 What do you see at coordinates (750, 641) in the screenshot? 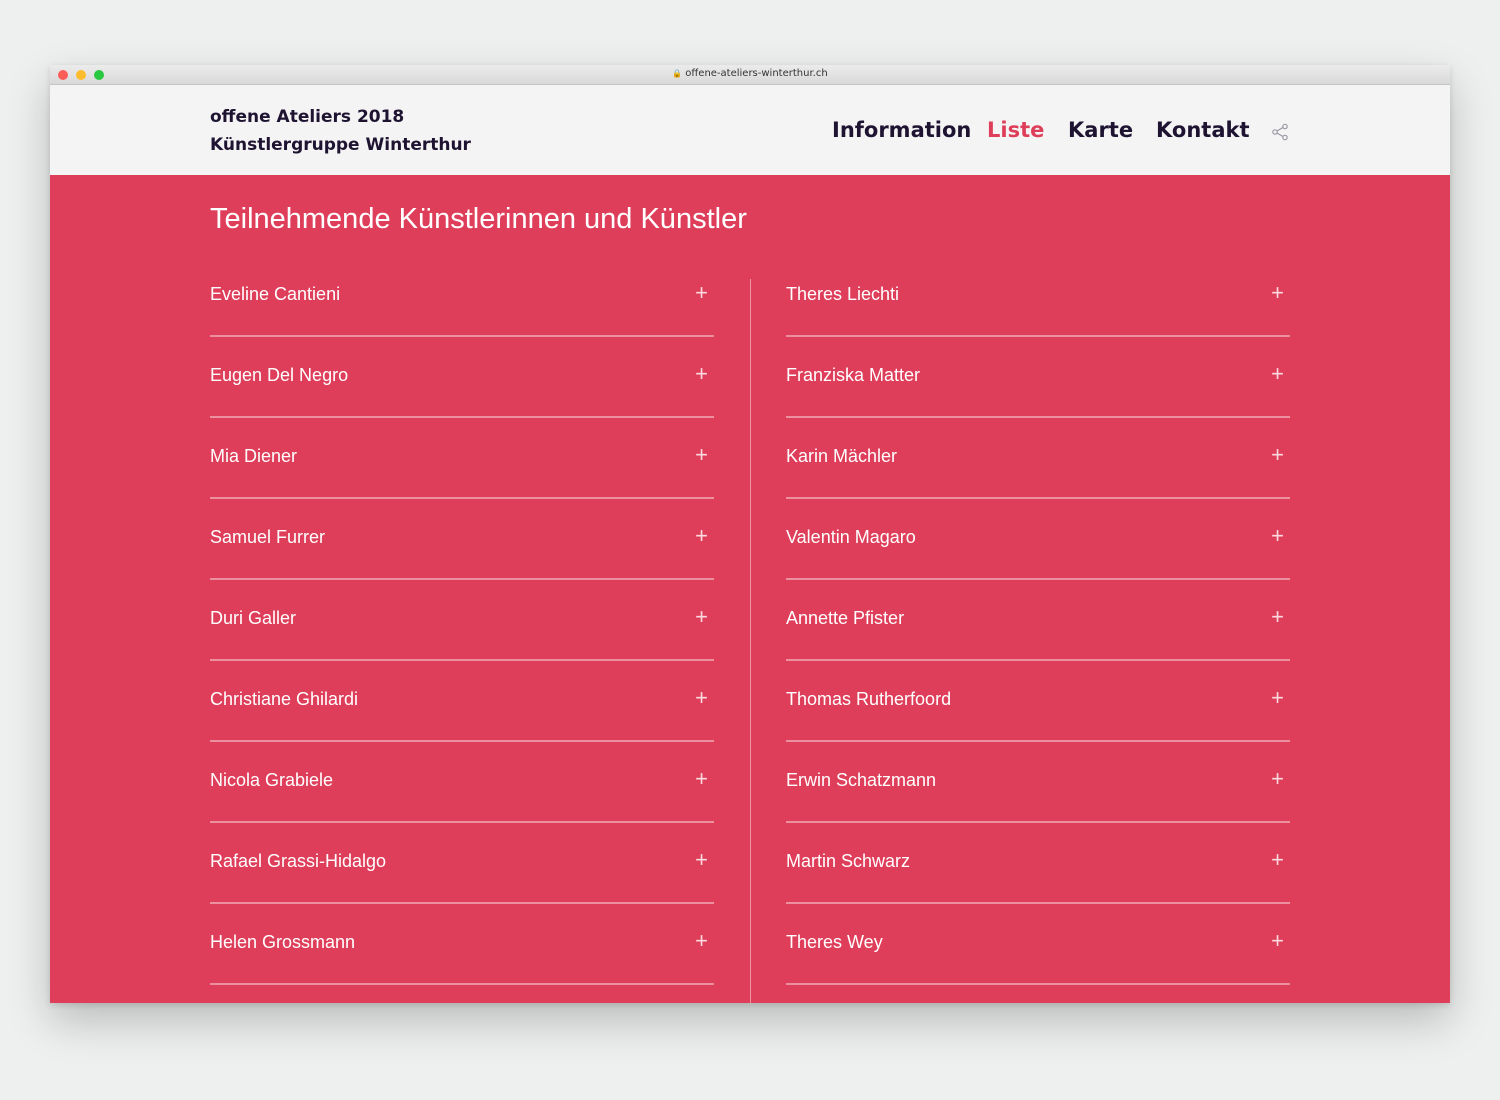
I see `column-divider` at bounding box center [750, 641].